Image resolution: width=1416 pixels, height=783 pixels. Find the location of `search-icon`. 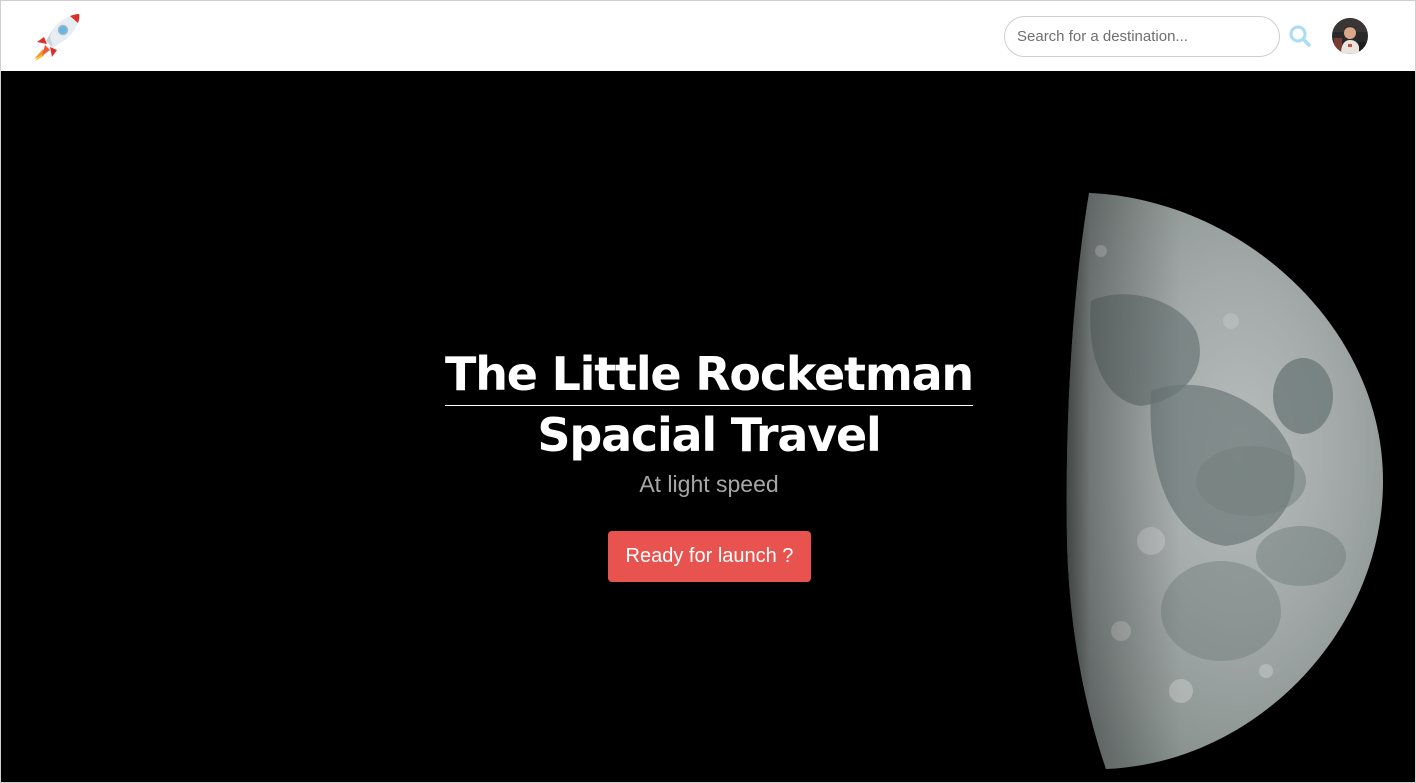

search-icon is located at coordinates (1300, 36).